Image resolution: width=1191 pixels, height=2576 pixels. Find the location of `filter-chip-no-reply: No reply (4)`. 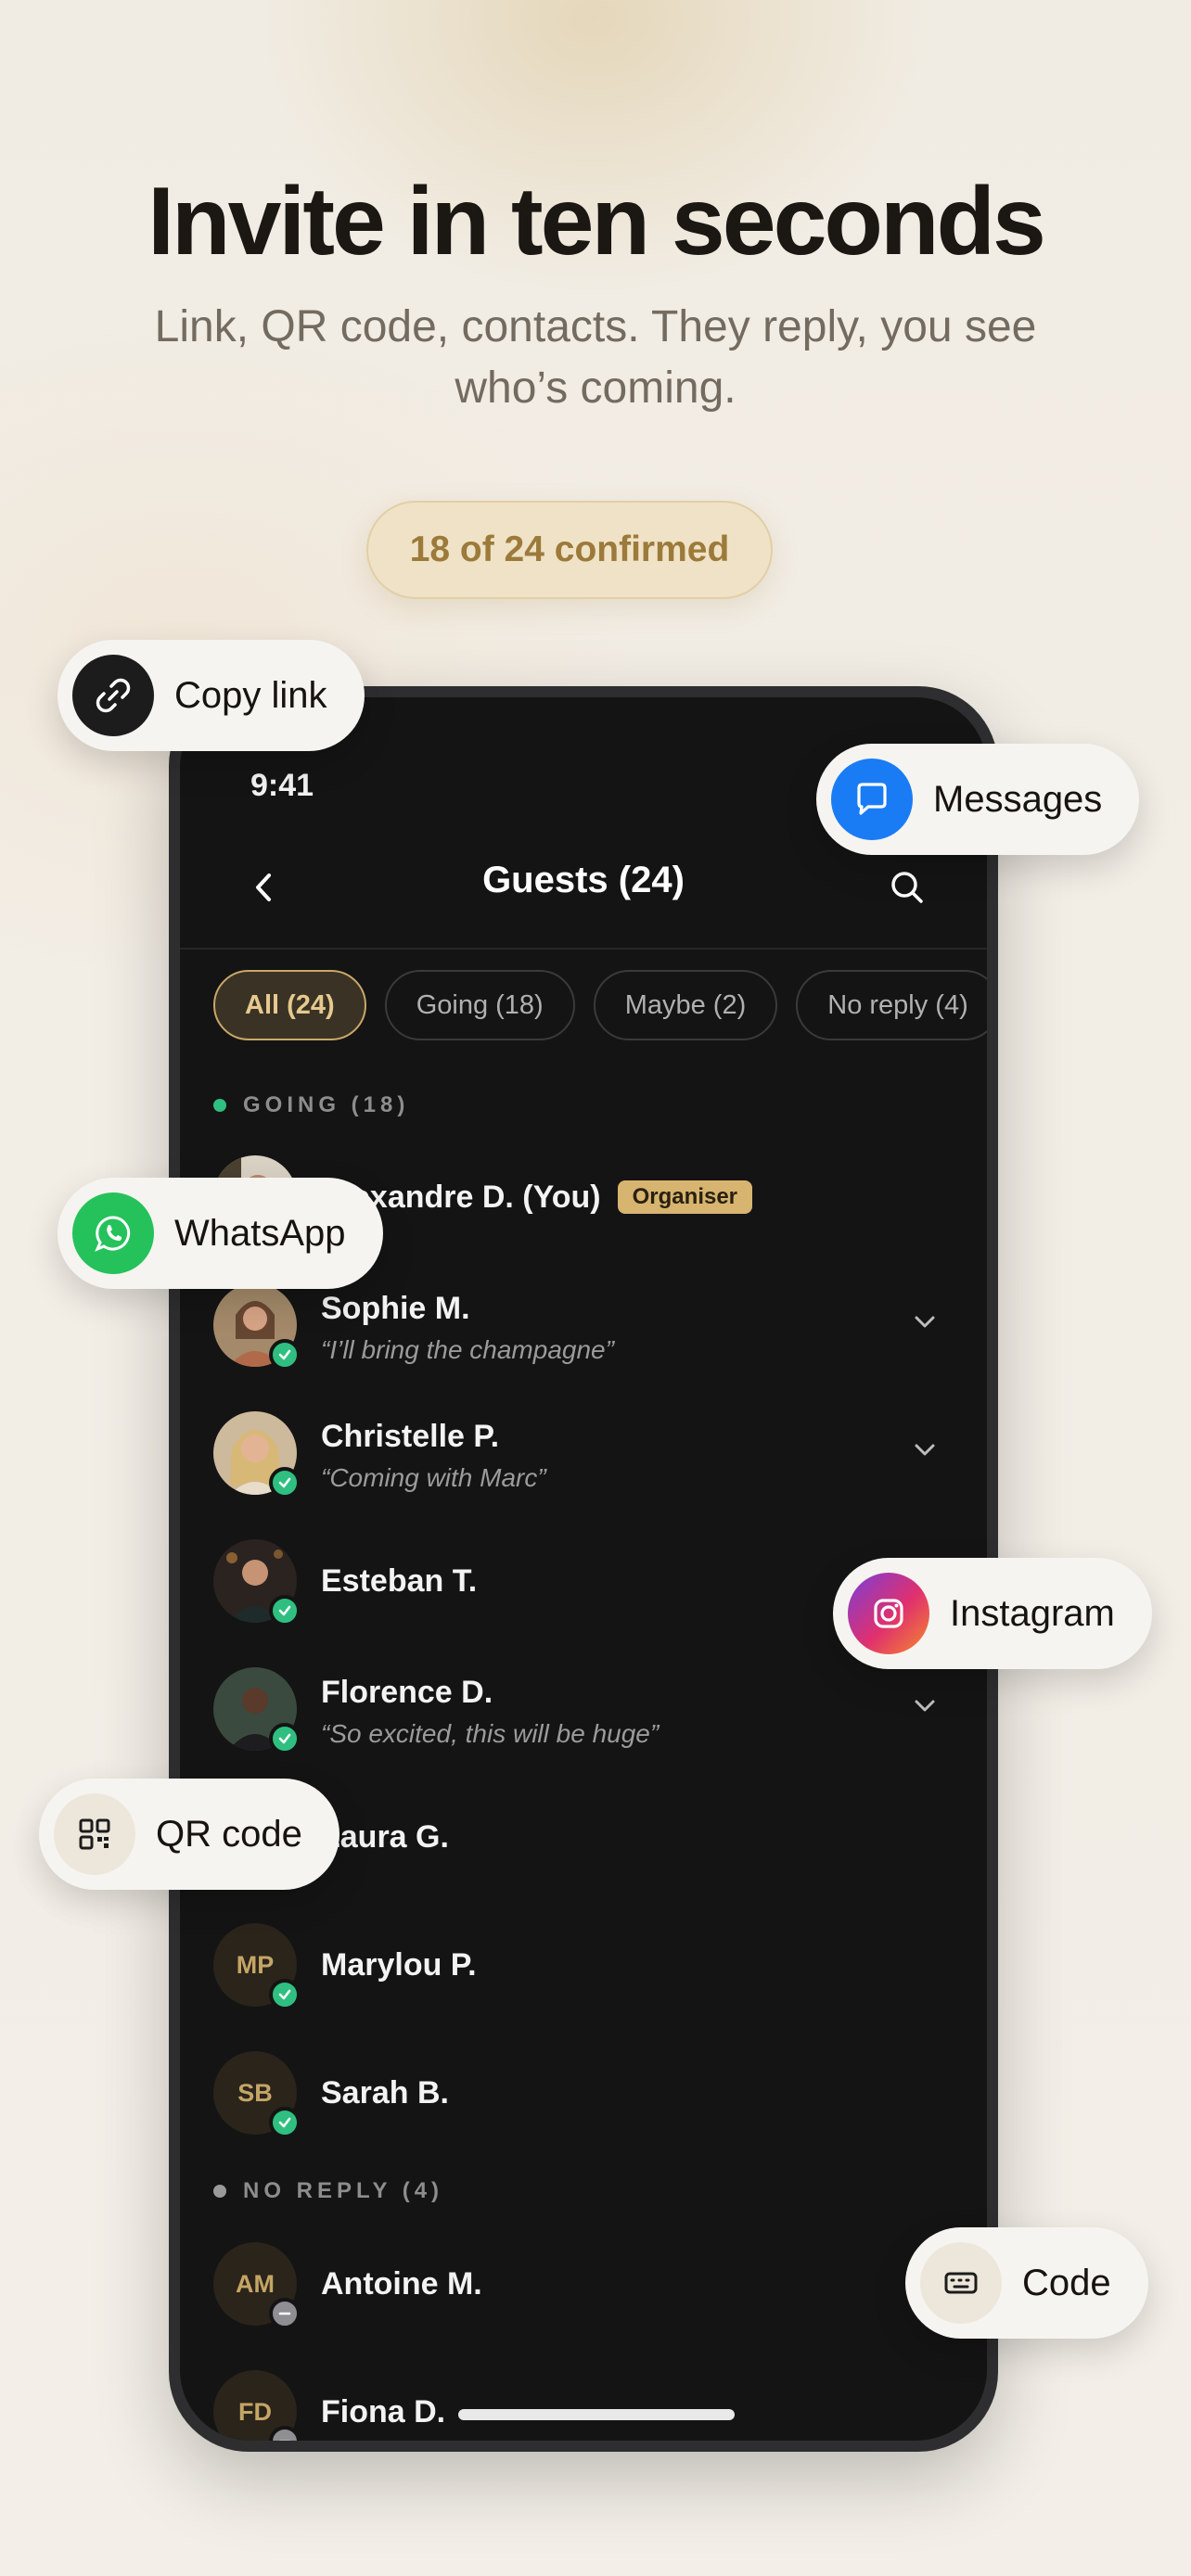

filter-chip-no-reply: No reply (4) is located at coordinates (892, 1005).